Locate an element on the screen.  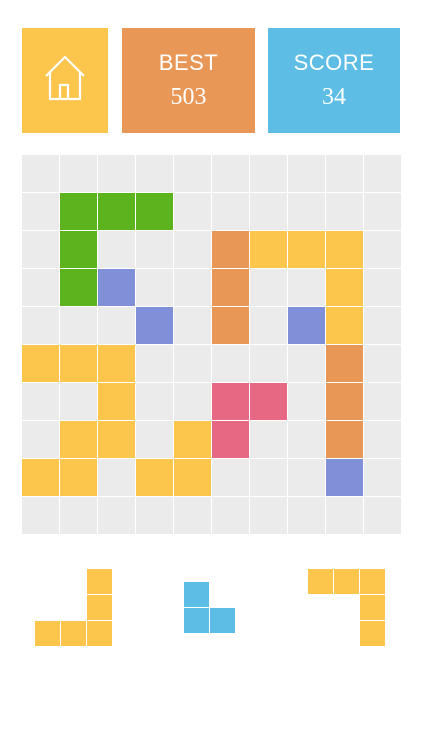
best-label: BEST is located at coordinates (188, 62).